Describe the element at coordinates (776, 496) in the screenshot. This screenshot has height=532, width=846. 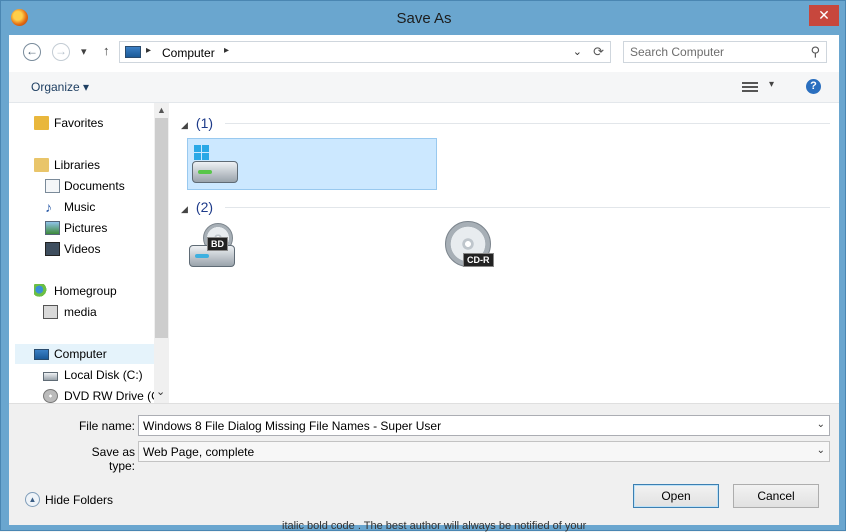
I see `cancel-button: Cancel` at that location.